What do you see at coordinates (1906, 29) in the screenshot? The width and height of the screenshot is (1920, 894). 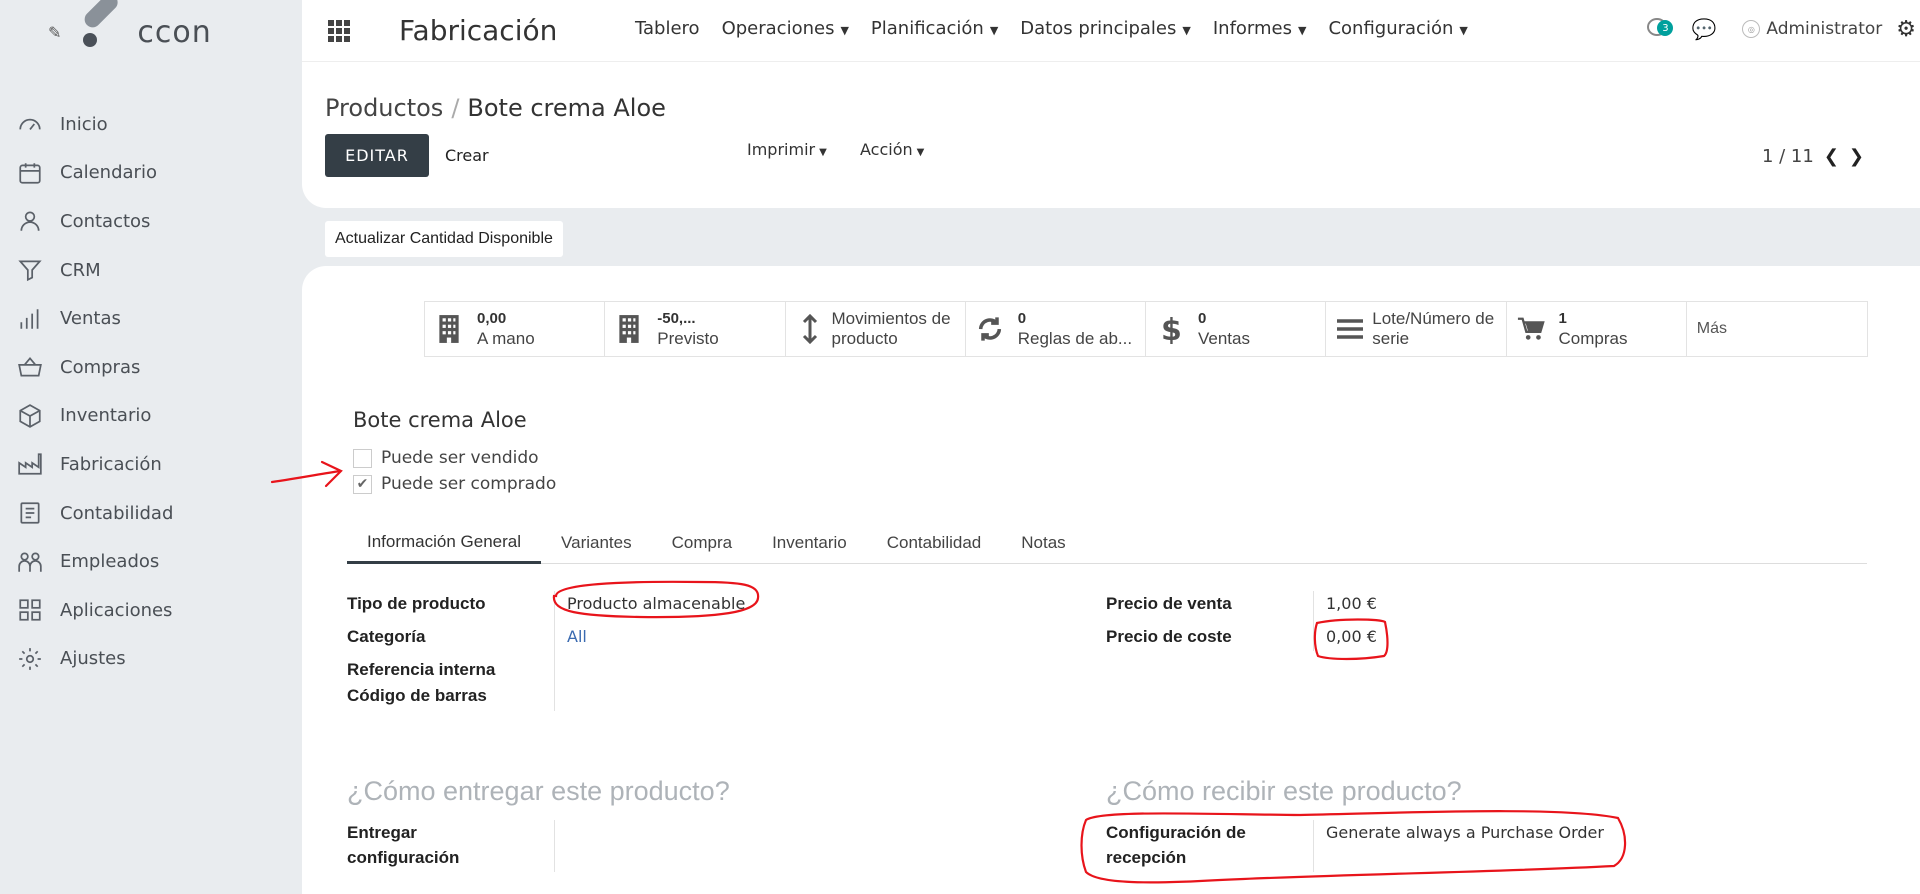 I see `debug-gear-icon: ⚙` at bounding box center [1906, 29].